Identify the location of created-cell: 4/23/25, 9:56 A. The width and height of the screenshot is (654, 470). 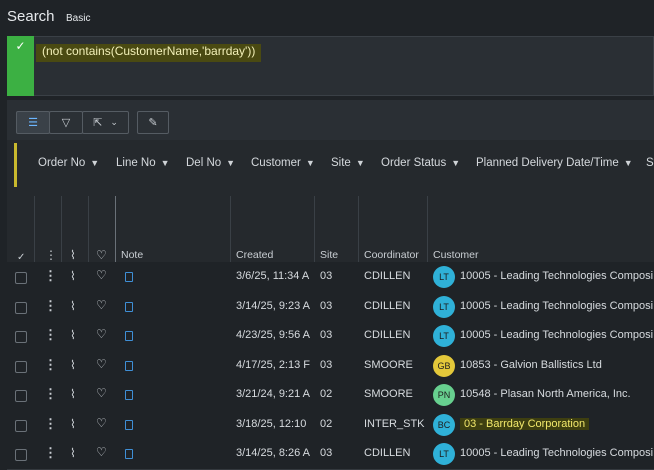
(273, 335).